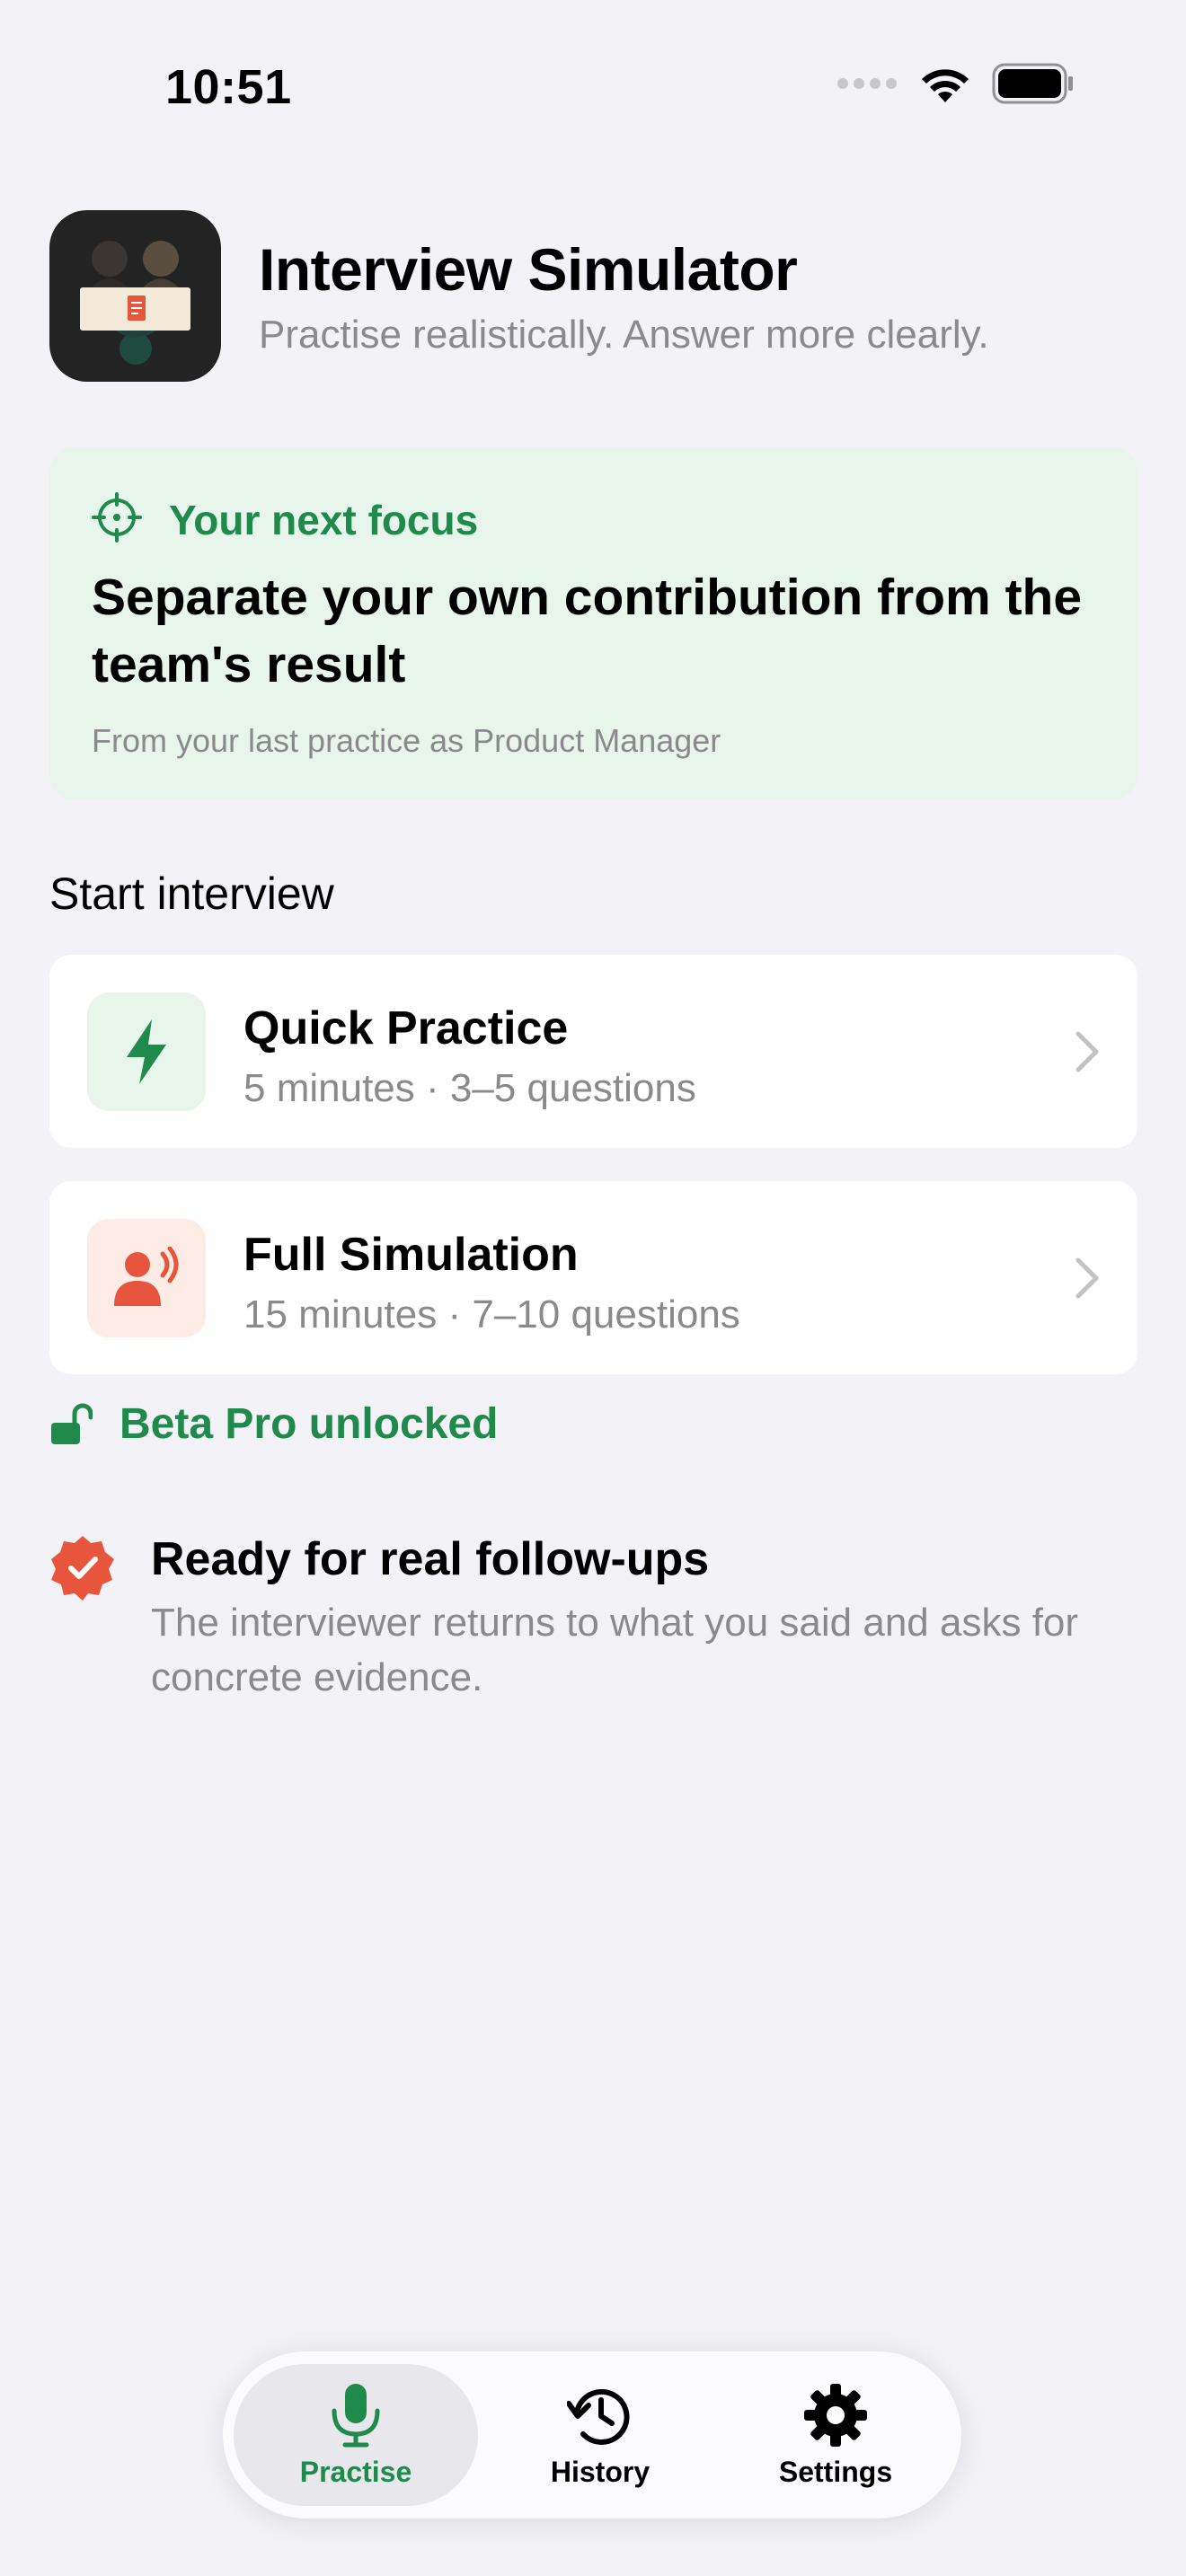 Image resolution: width=1186 pixels, height=2576 pixels. What do you see at coordinates (356, 2415) in the screenshot?
I see `microphone-icon` at bounding box center [356, 2415].